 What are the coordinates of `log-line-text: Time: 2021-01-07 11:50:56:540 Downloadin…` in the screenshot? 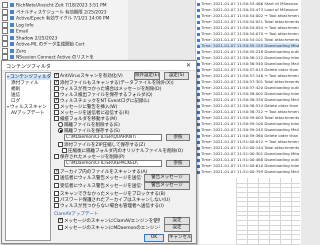 It's located at (250, 63).